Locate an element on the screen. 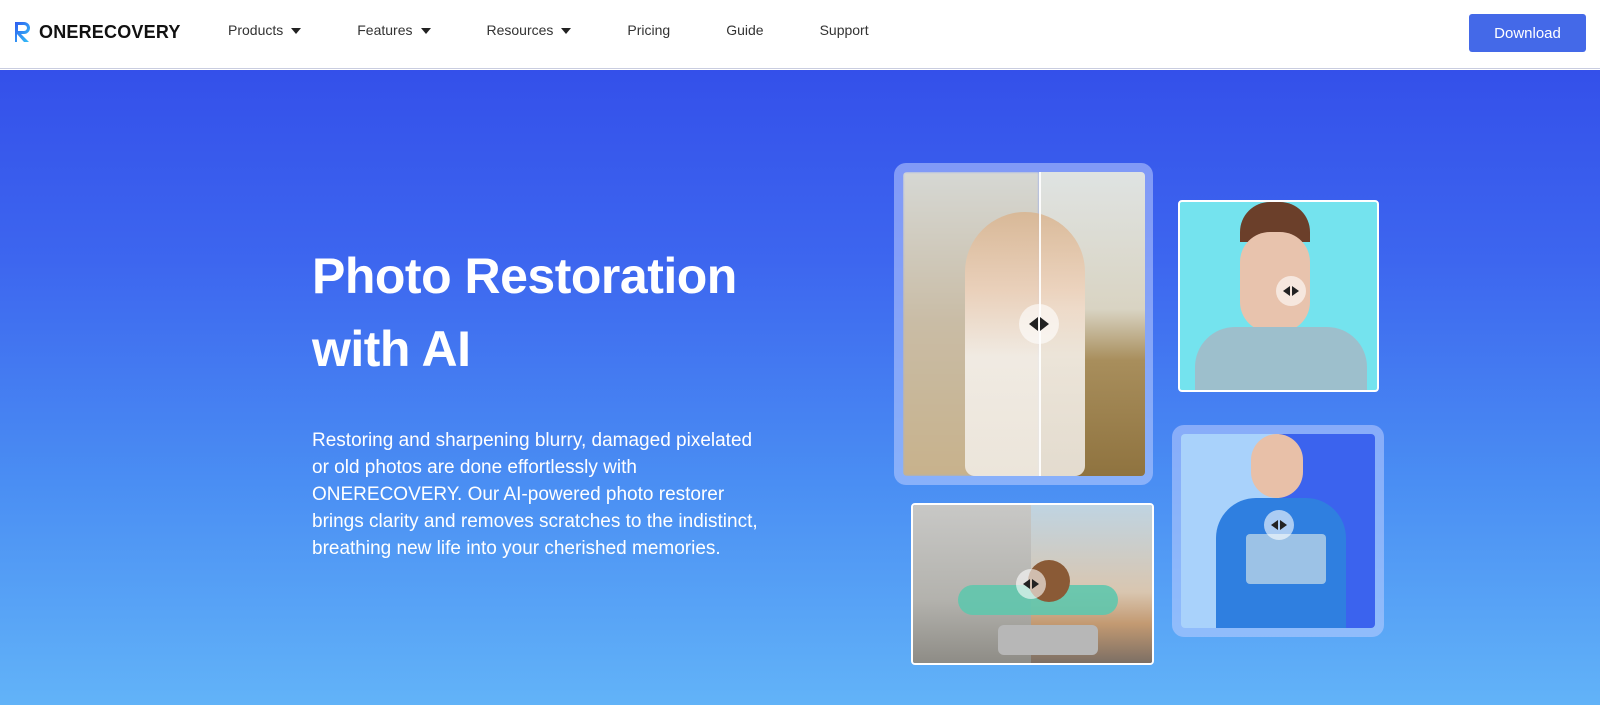 Image resolution: width=1600 pixels, height=705 pixels. nav-products: Products is located at coordinates (265, 30).